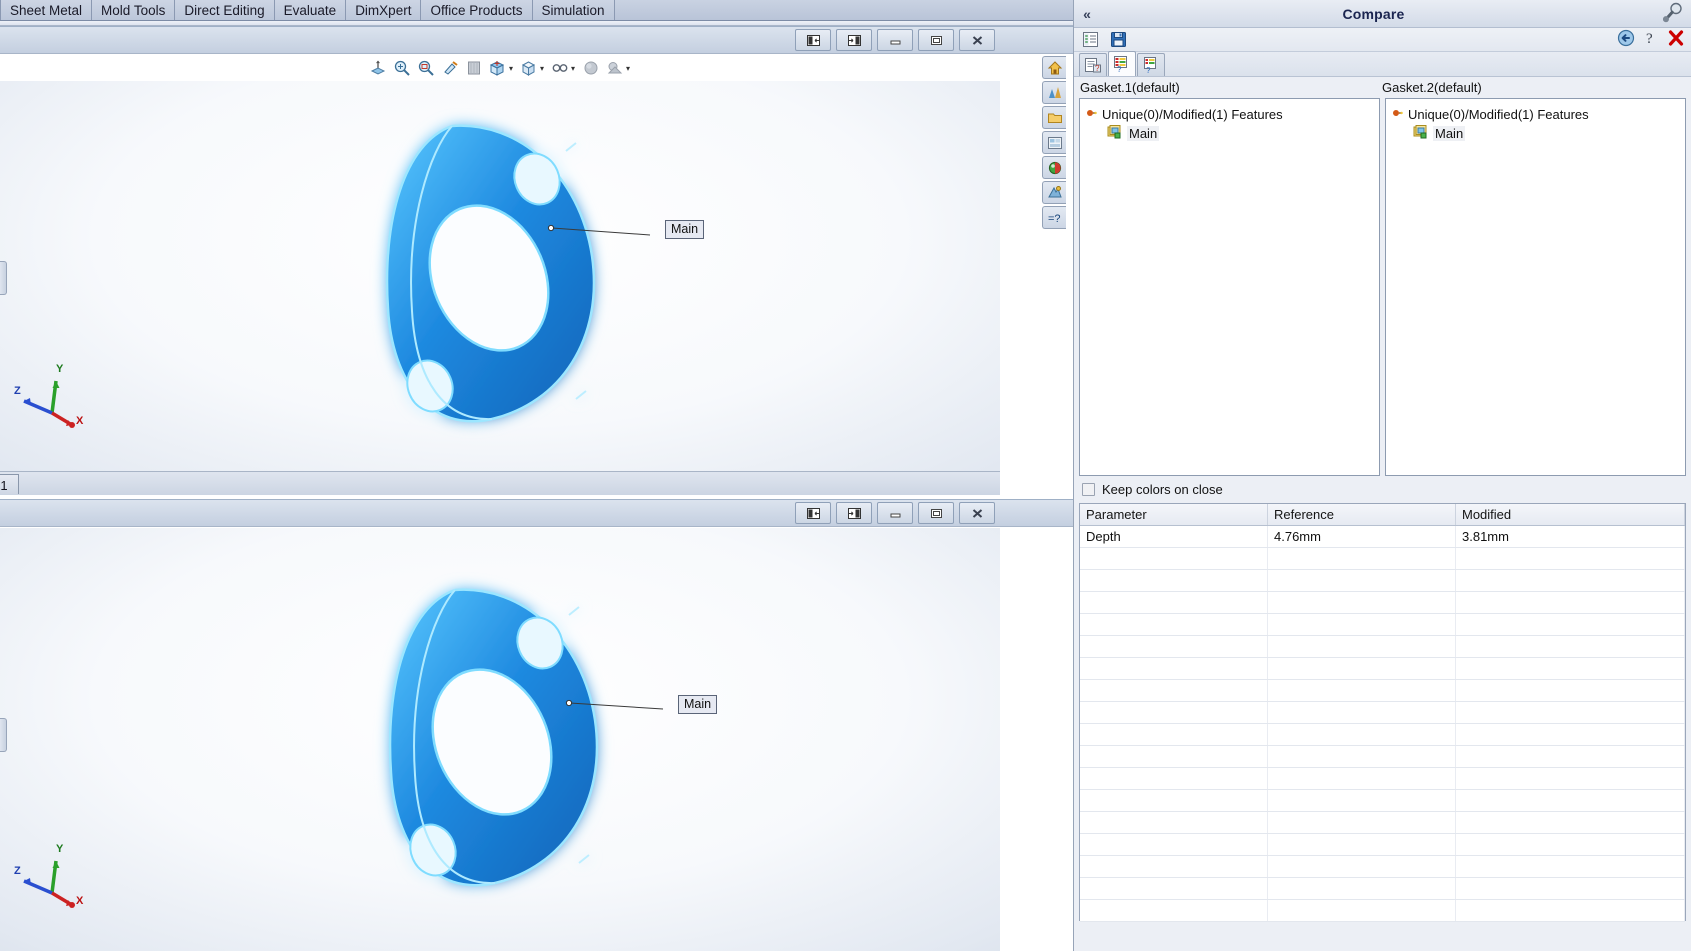  I want to click on hide-show-items-icon, so click(560, 68).